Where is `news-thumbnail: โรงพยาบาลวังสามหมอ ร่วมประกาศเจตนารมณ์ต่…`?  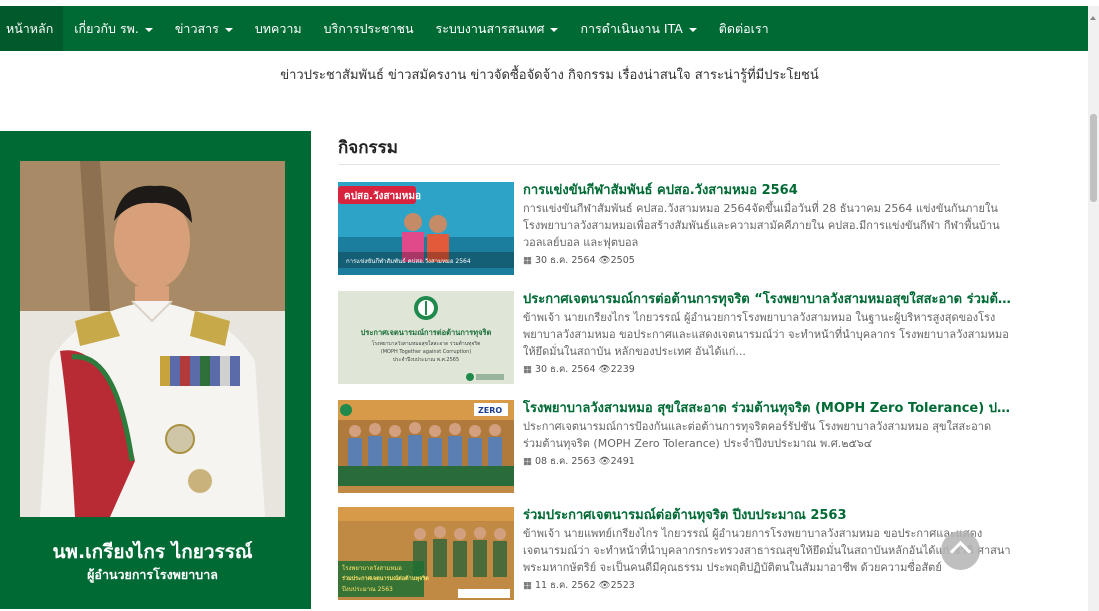
news-thumbnail: โรงพยาบาลวังสามหมอ ร่วมประกาศเจตนารมณ์ต่… is located at coordinates (426, 553).